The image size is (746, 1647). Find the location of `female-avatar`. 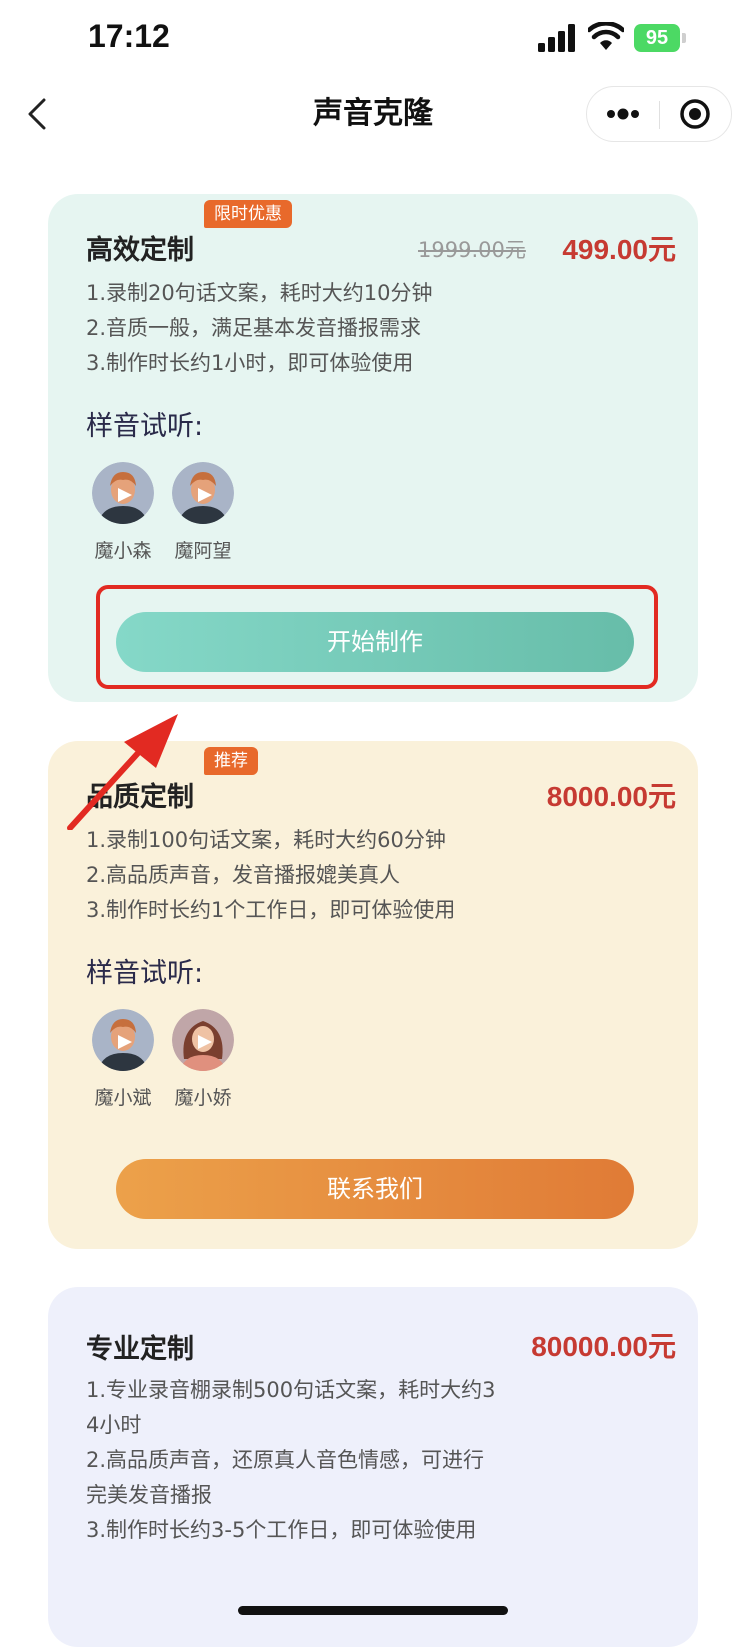

female-avatar is located at coordinates (203, 1040).